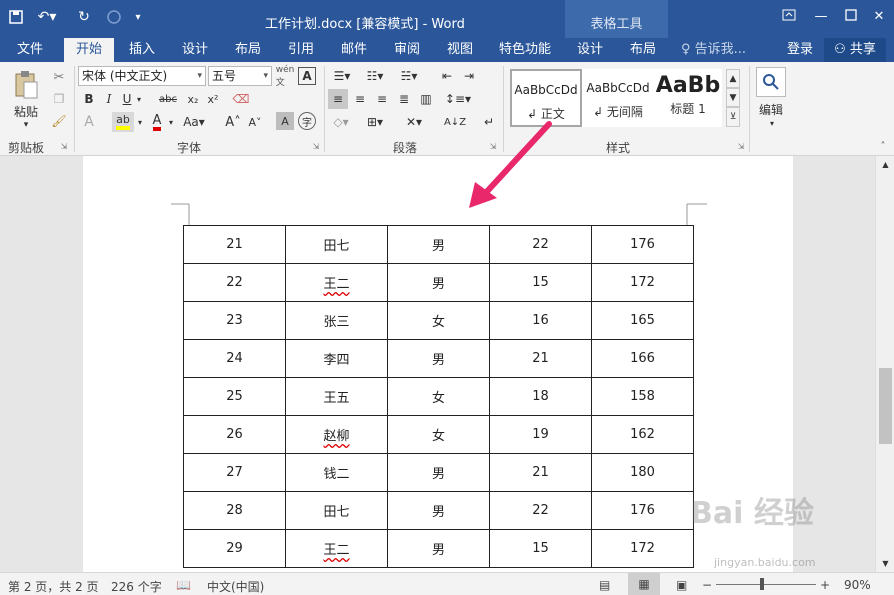 The height and width of the screenshot is (595, 894). What do you see at coordinates (404, 99) in the screenshot?
I see `justify-icon: ≣` at bounding box center [404, 99].